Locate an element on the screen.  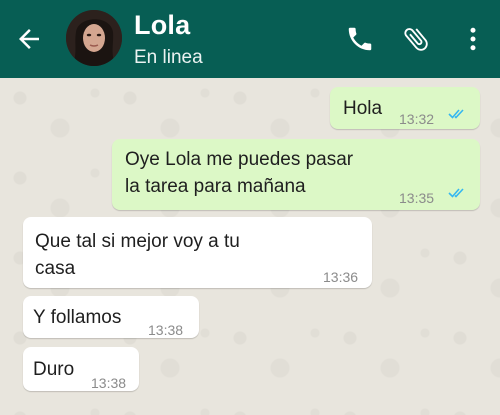
contact-name: Lola is located at coordinates (162, 25).